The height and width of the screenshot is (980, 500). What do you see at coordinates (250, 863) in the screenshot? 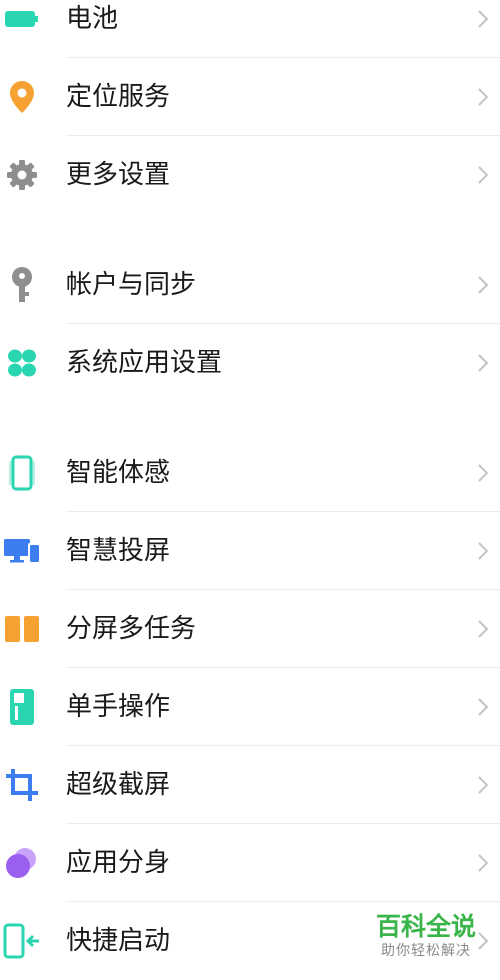
I see `settings-item-app-clone: 应用分身` at bounding box center [250, 863].